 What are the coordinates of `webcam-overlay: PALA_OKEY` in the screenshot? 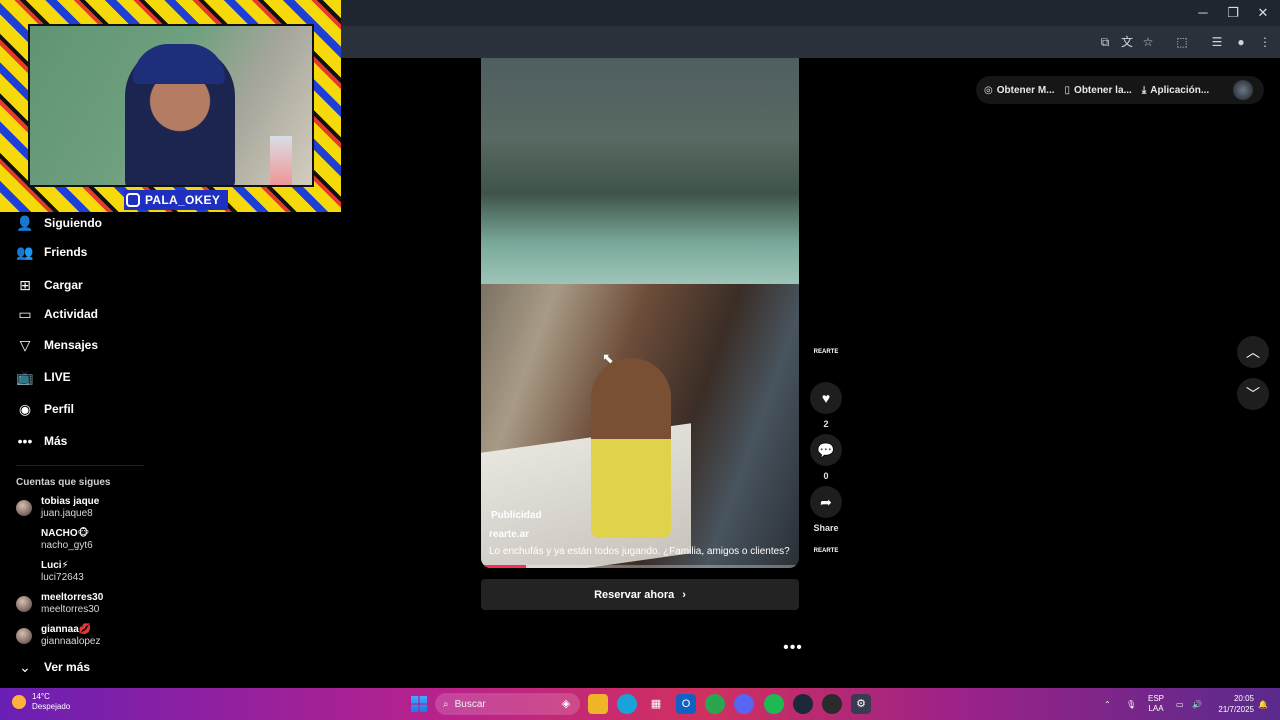 It's located at (170, 106).